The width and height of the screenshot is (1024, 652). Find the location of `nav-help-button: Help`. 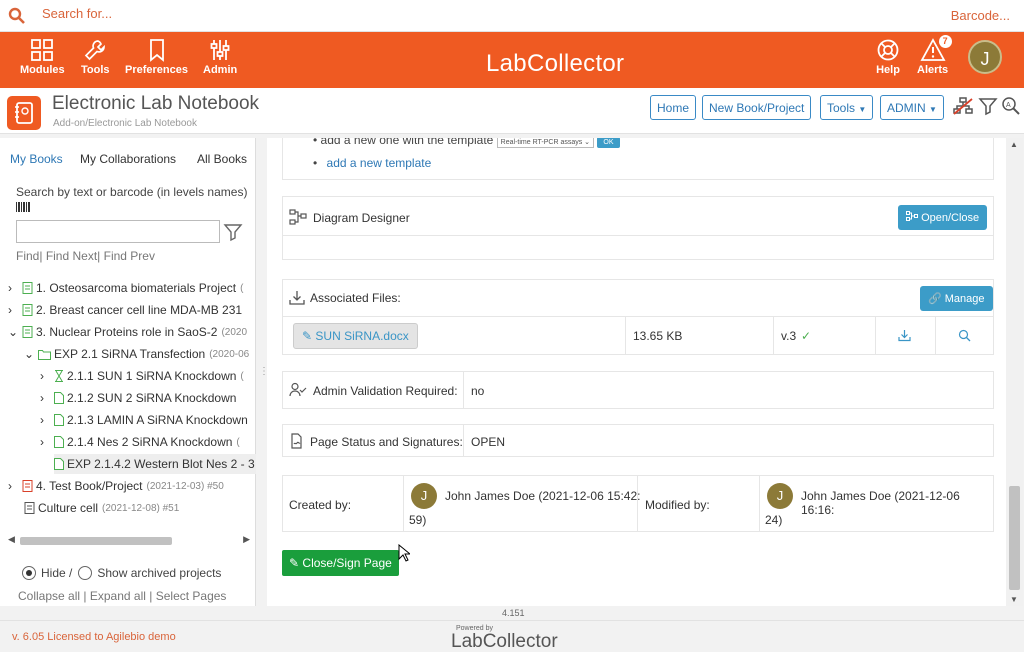

nav-help-button: Help is located at coordinates (888, 57).